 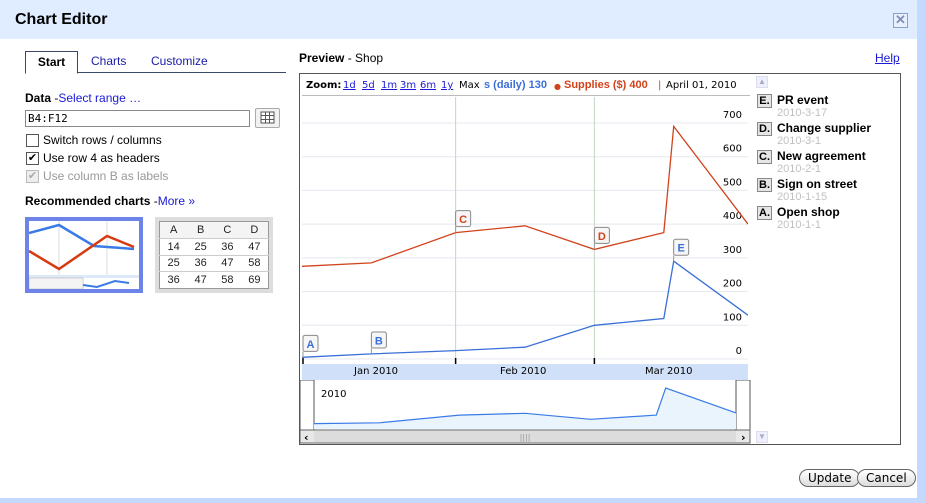 What do you see at coordinates (306, 437) in the screenshot?
I see `scroll-left-icon: ‹` at bounding box center [306, 437].